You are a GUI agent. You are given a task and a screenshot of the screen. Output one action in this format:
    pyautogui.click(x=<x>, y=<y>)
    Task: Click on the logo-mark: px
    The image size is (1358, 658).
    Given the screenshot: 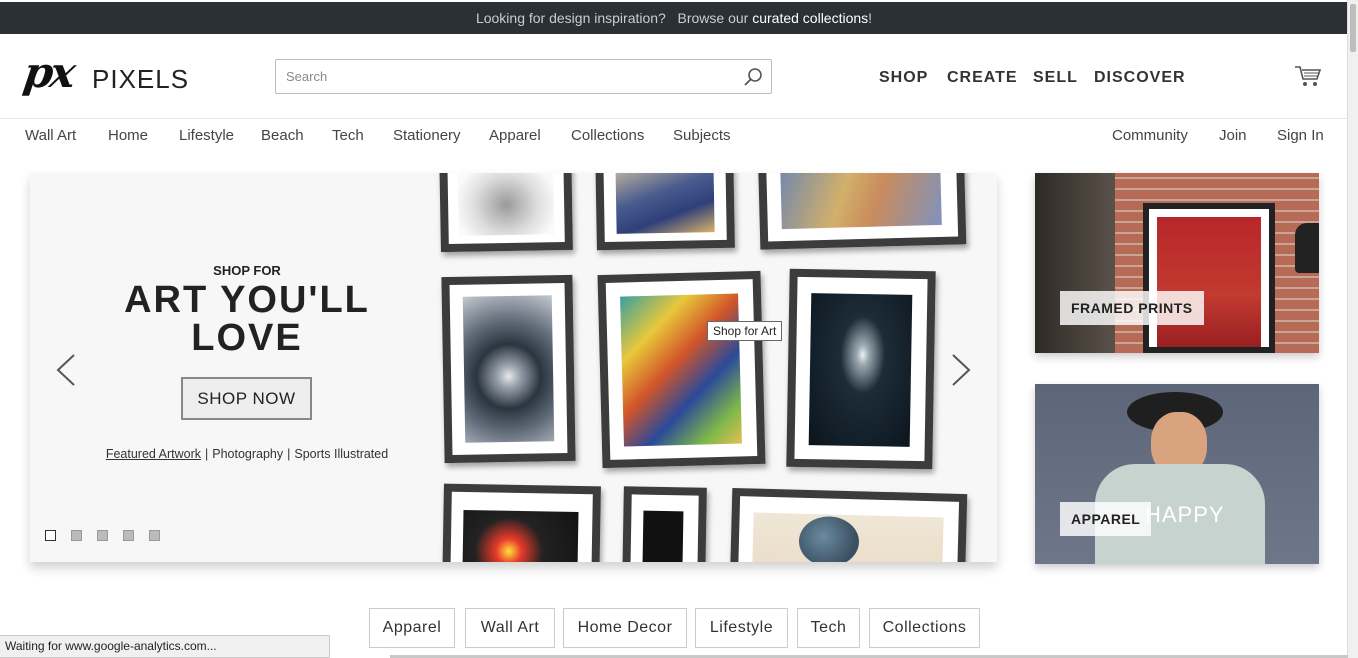 What is the action you would take?
    pyautogui.click(x=48, y=72)
    